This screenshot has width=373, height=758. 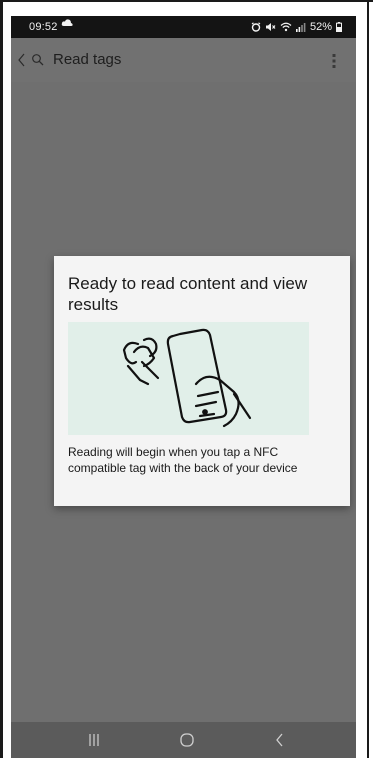 I want to click on battery-percentage: 52%, so click(x=320, y=27).